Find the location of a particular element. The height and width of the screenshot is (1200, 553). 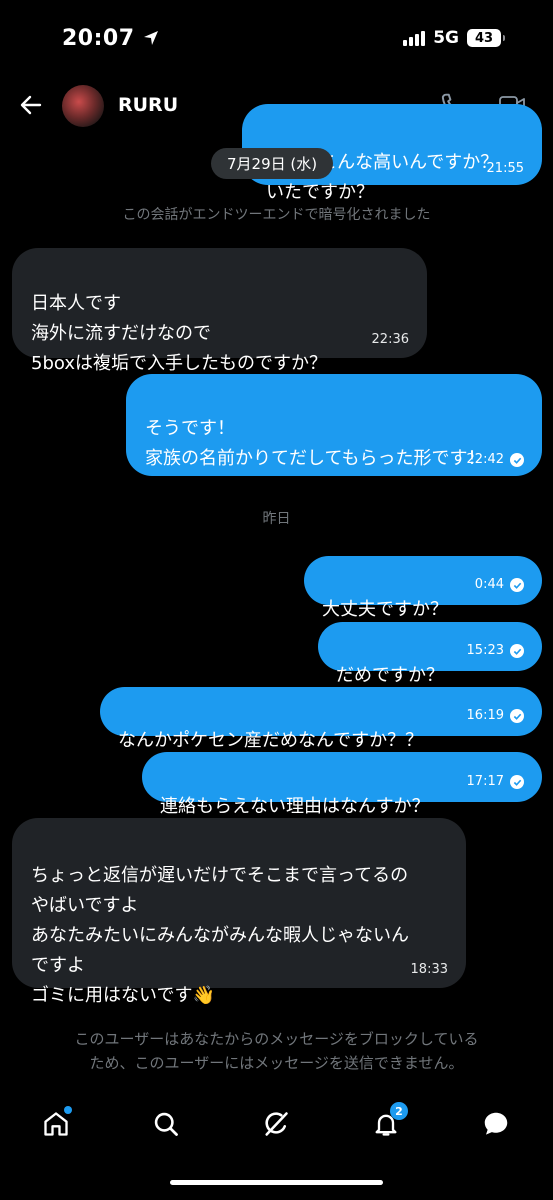

search-icon is located at coordinates (166, 1124).